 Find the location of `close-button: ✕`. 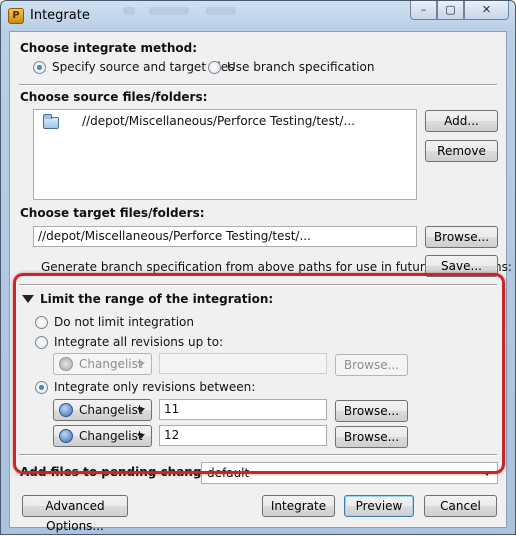

close-button: ✕ is located at coordinates (486, 10).